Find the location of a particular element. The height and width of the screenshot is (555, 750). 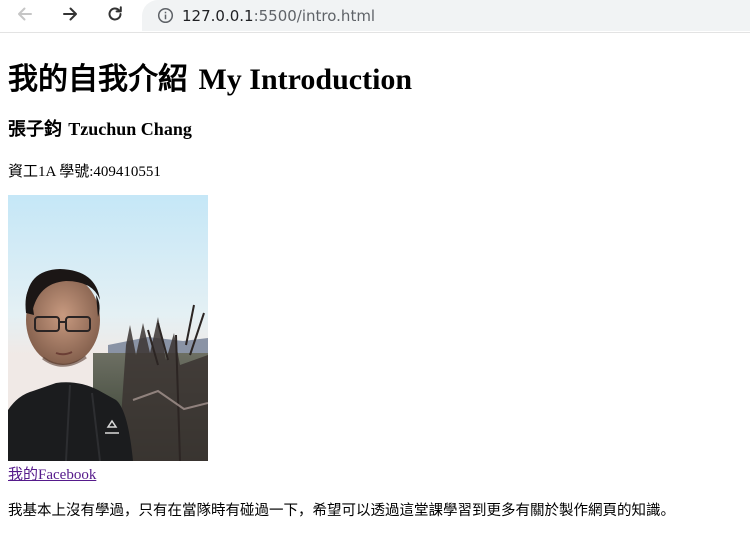

info-circle-icon is located at coordinates (165, 16).